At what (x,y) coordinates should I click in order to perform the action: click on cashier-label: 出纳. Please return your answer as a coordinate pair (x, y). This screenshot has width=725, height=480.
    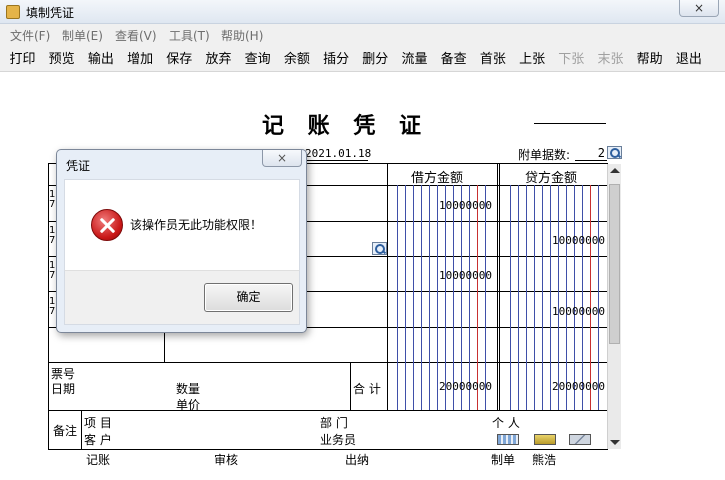
    Looking at the image, I should click on (357, 460).